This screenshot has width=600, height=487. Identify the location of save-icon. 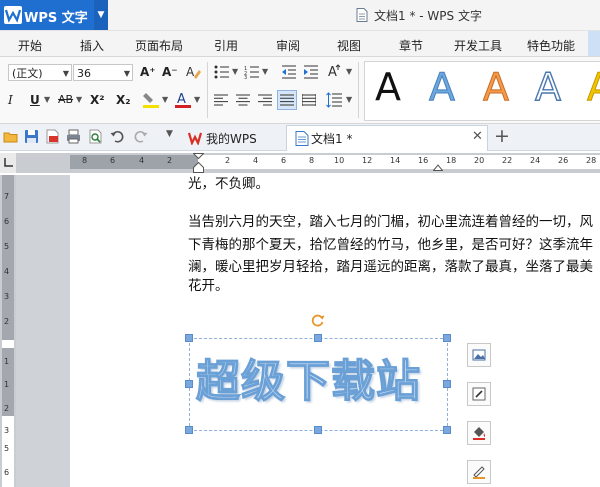
(31, 136).